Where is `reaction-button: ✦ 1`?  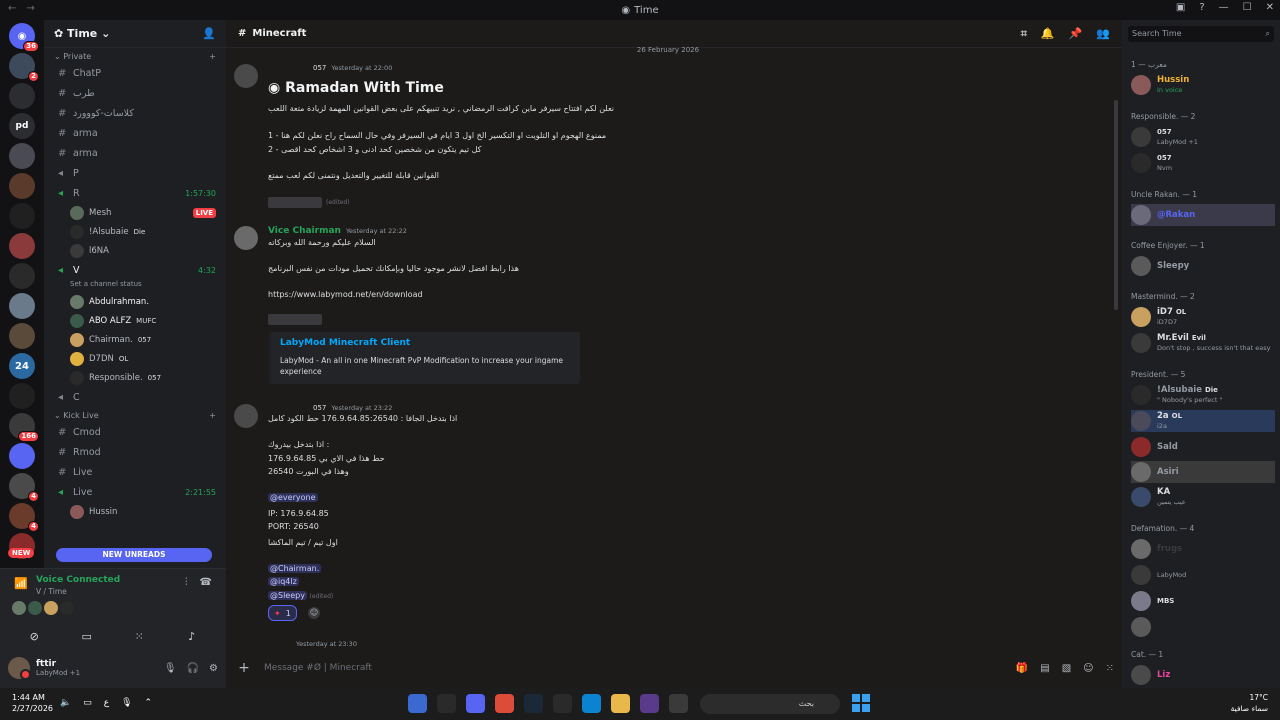
reaction-button: ✦ 1 is located at coordinates (282, 613).